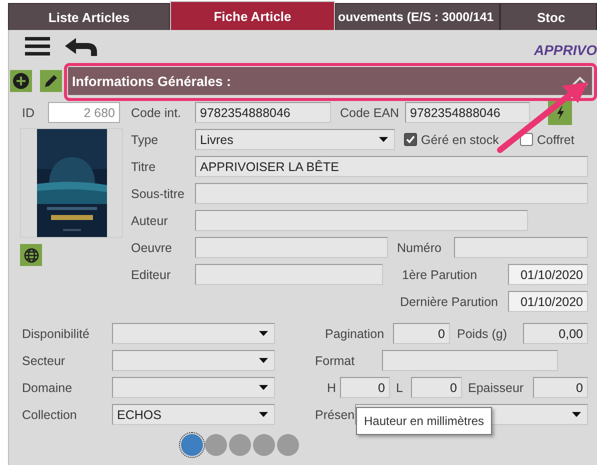  Describe the element at coordinates (29, 113) in the screenshot. I see `field-label: ID` at that location.